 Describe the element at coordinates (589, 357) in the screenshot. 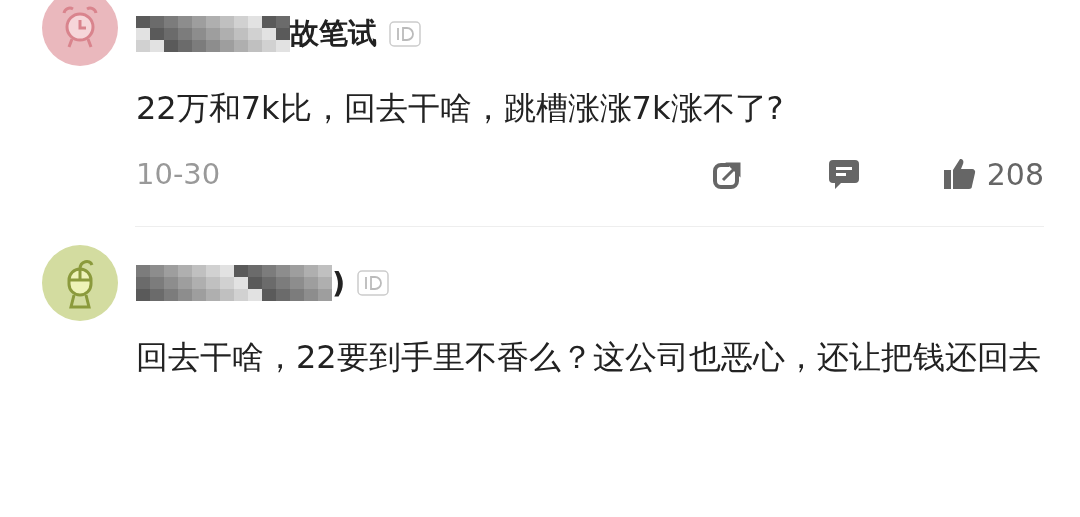

I see `comment-text: 回去干啥，22要到手里不香么？这公司也恶心，还让把钱还回去` at that location.